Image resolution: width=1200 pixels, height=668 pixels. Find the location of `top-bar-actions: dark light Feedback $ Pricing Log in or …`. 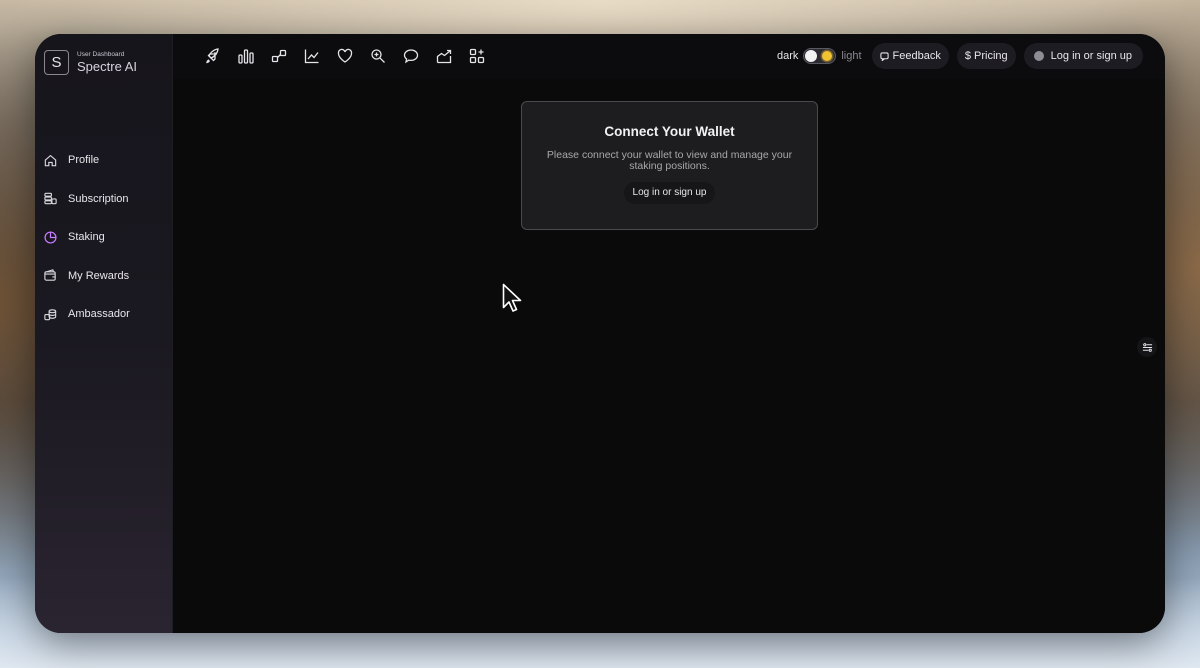

top-bar-actions: dark light Feedback $ Pricing Log in or … is located at coordinates (960, 56).